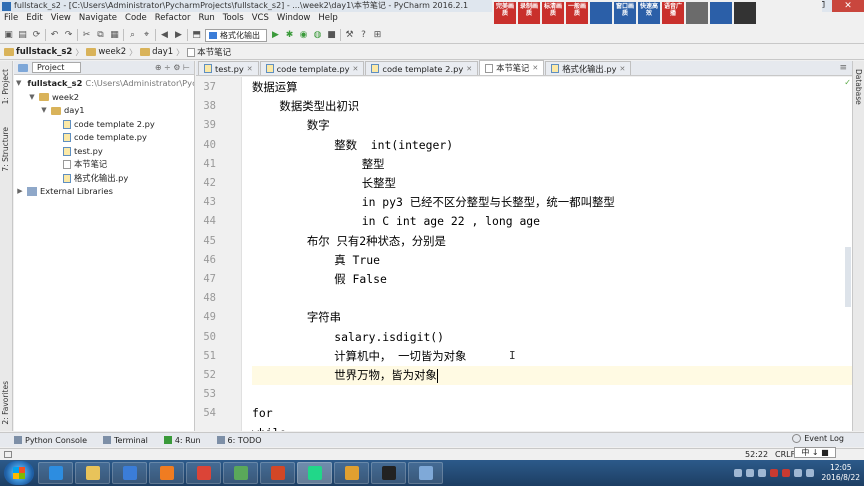  I want to click on back-icon: ◀, so click(164, 35).